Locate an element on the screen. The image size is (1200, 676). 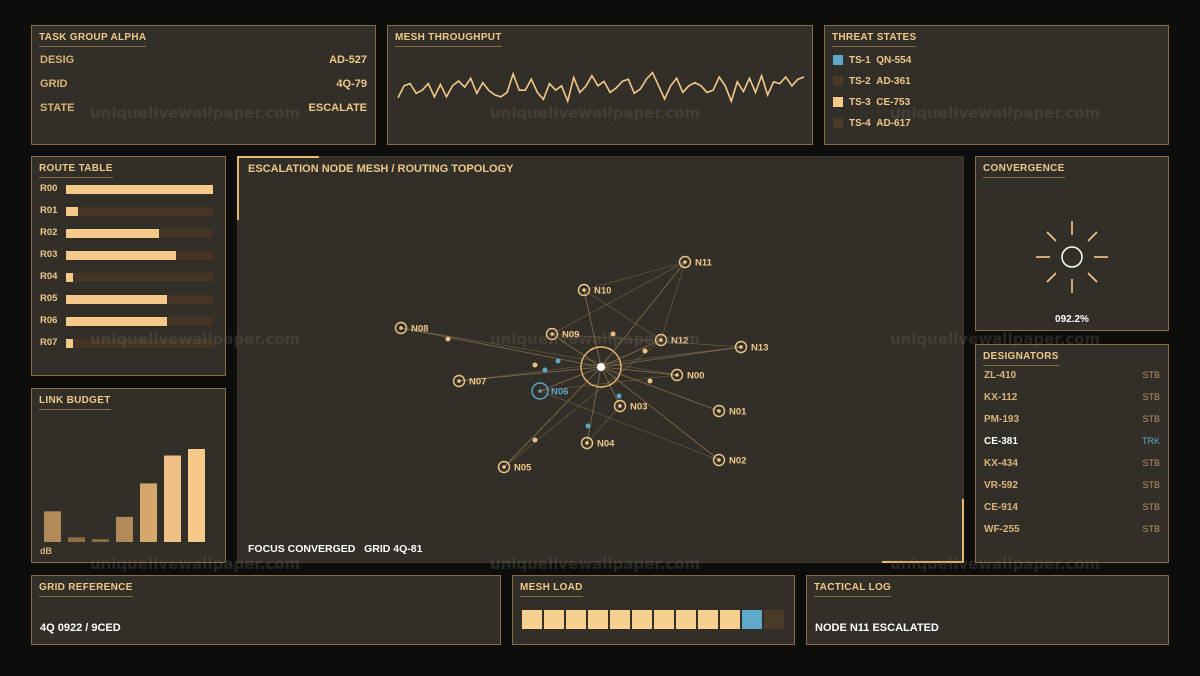
designator-row: CE-381 TRK is located at coordinates (1072, 441).